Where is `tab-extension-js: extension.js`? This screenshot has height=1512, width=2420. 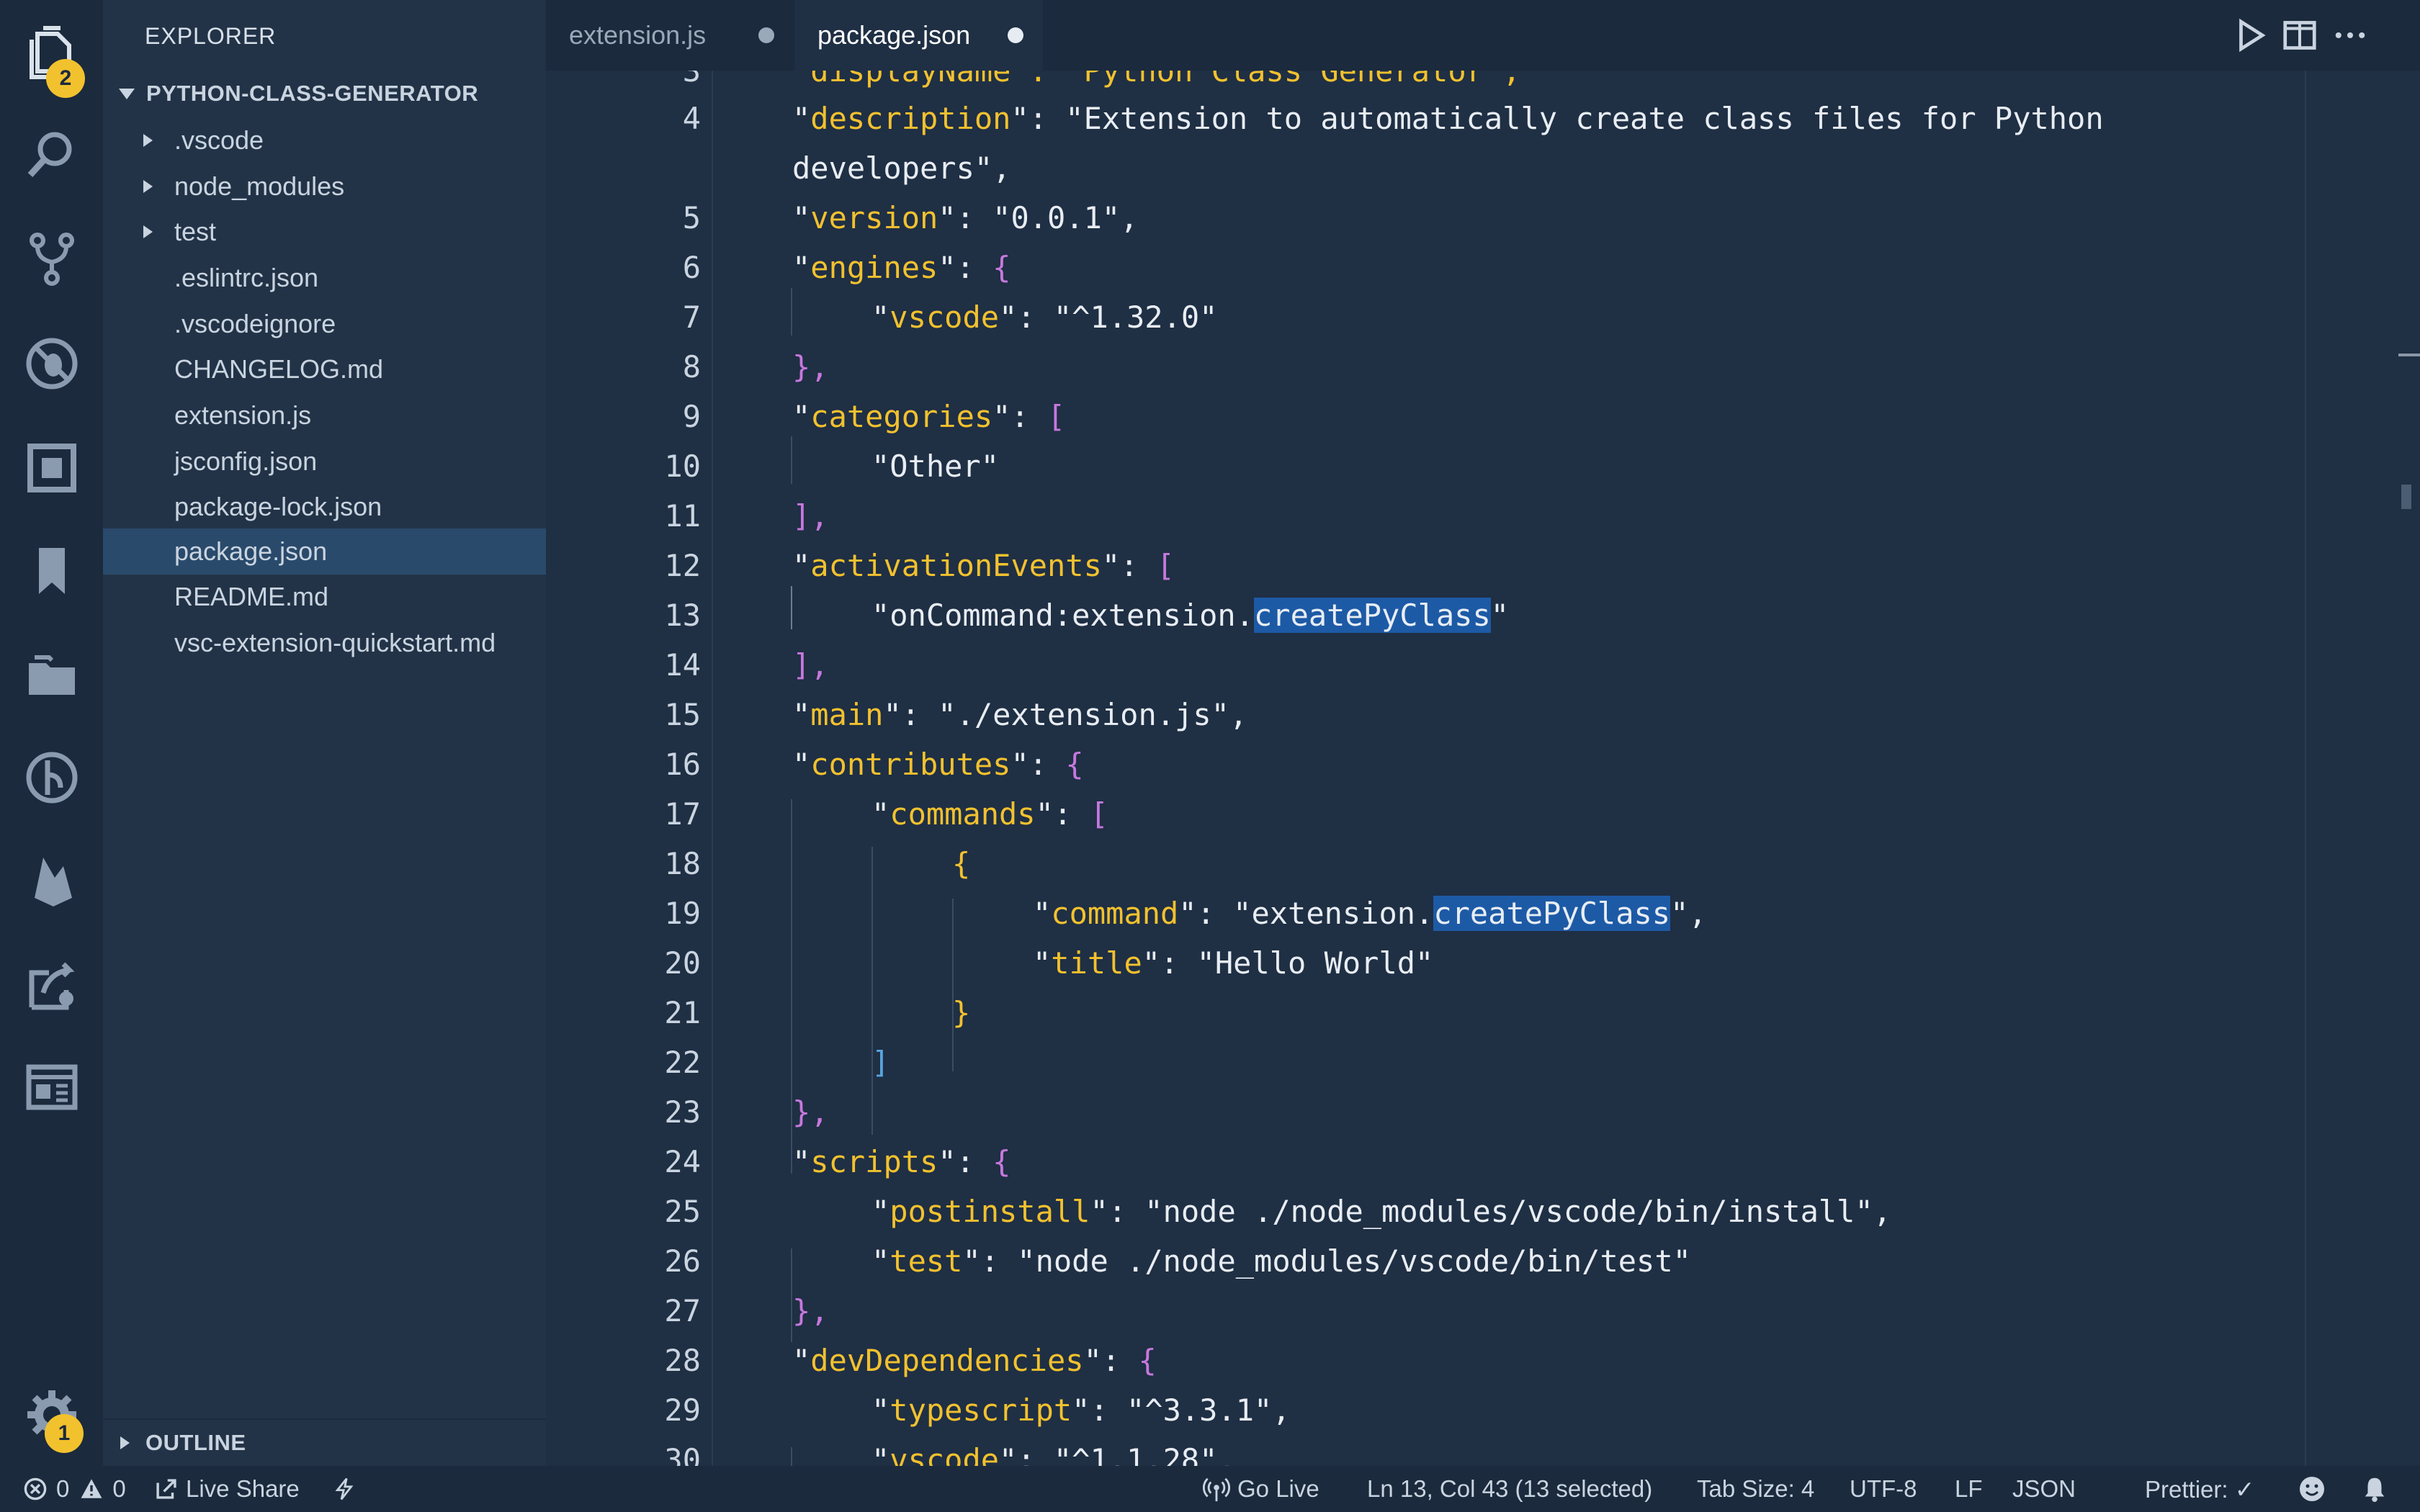 tab-extension-js: extension.js is located at coordinates (670, 35).